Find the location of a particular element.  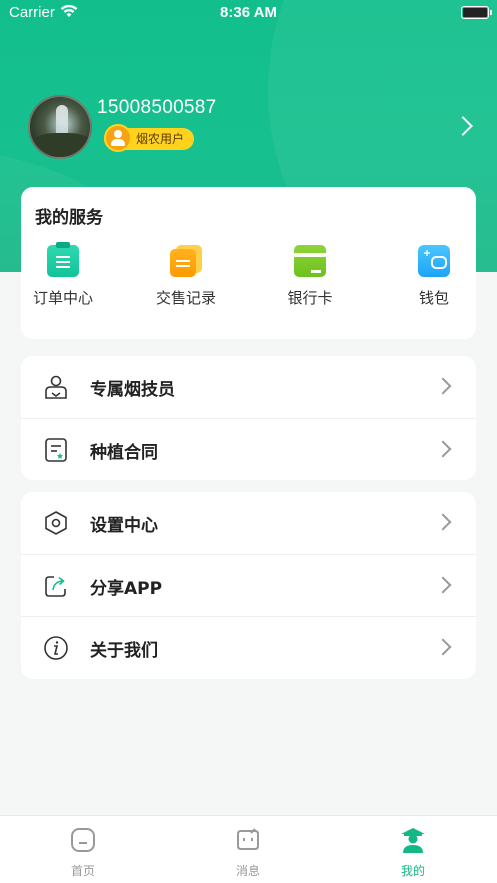

service-label: 银行卡 is located at coordinates (310, 298).